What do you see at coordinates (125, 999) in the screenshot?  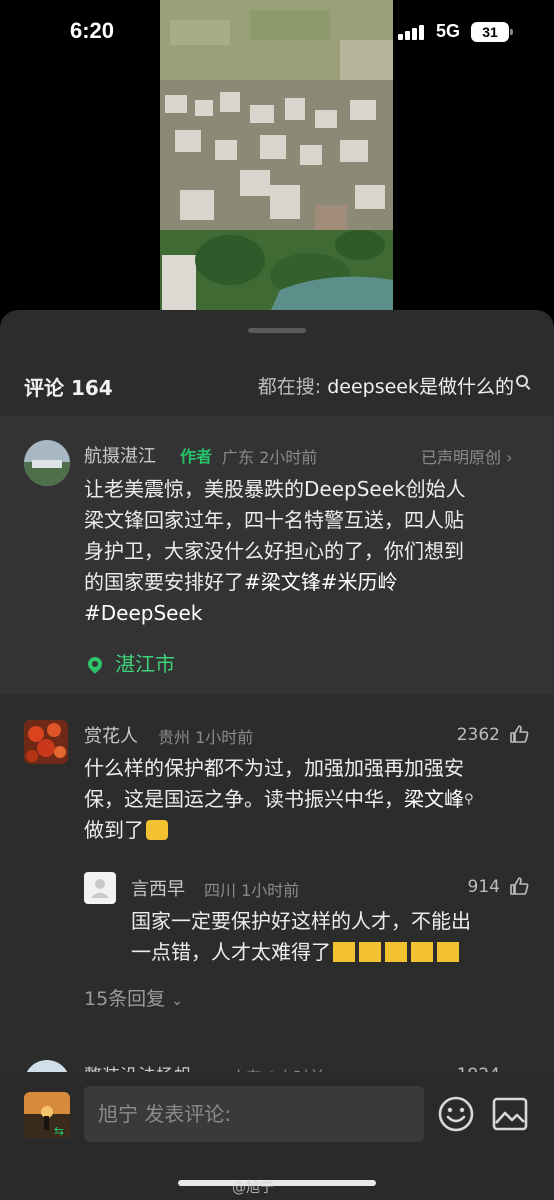 I see `expand-replies-label: 15条回复` at bounding box center [125, 999].